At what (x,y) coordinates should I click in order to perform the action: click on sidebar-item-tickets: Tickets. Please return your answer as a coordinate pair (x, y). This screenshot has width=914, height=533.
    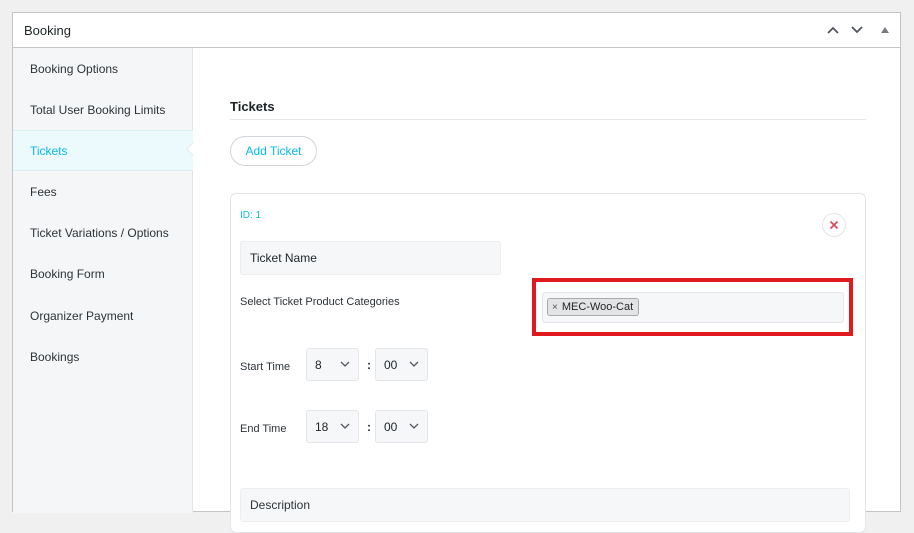
    Looking at the image, I should click on (103, 150).